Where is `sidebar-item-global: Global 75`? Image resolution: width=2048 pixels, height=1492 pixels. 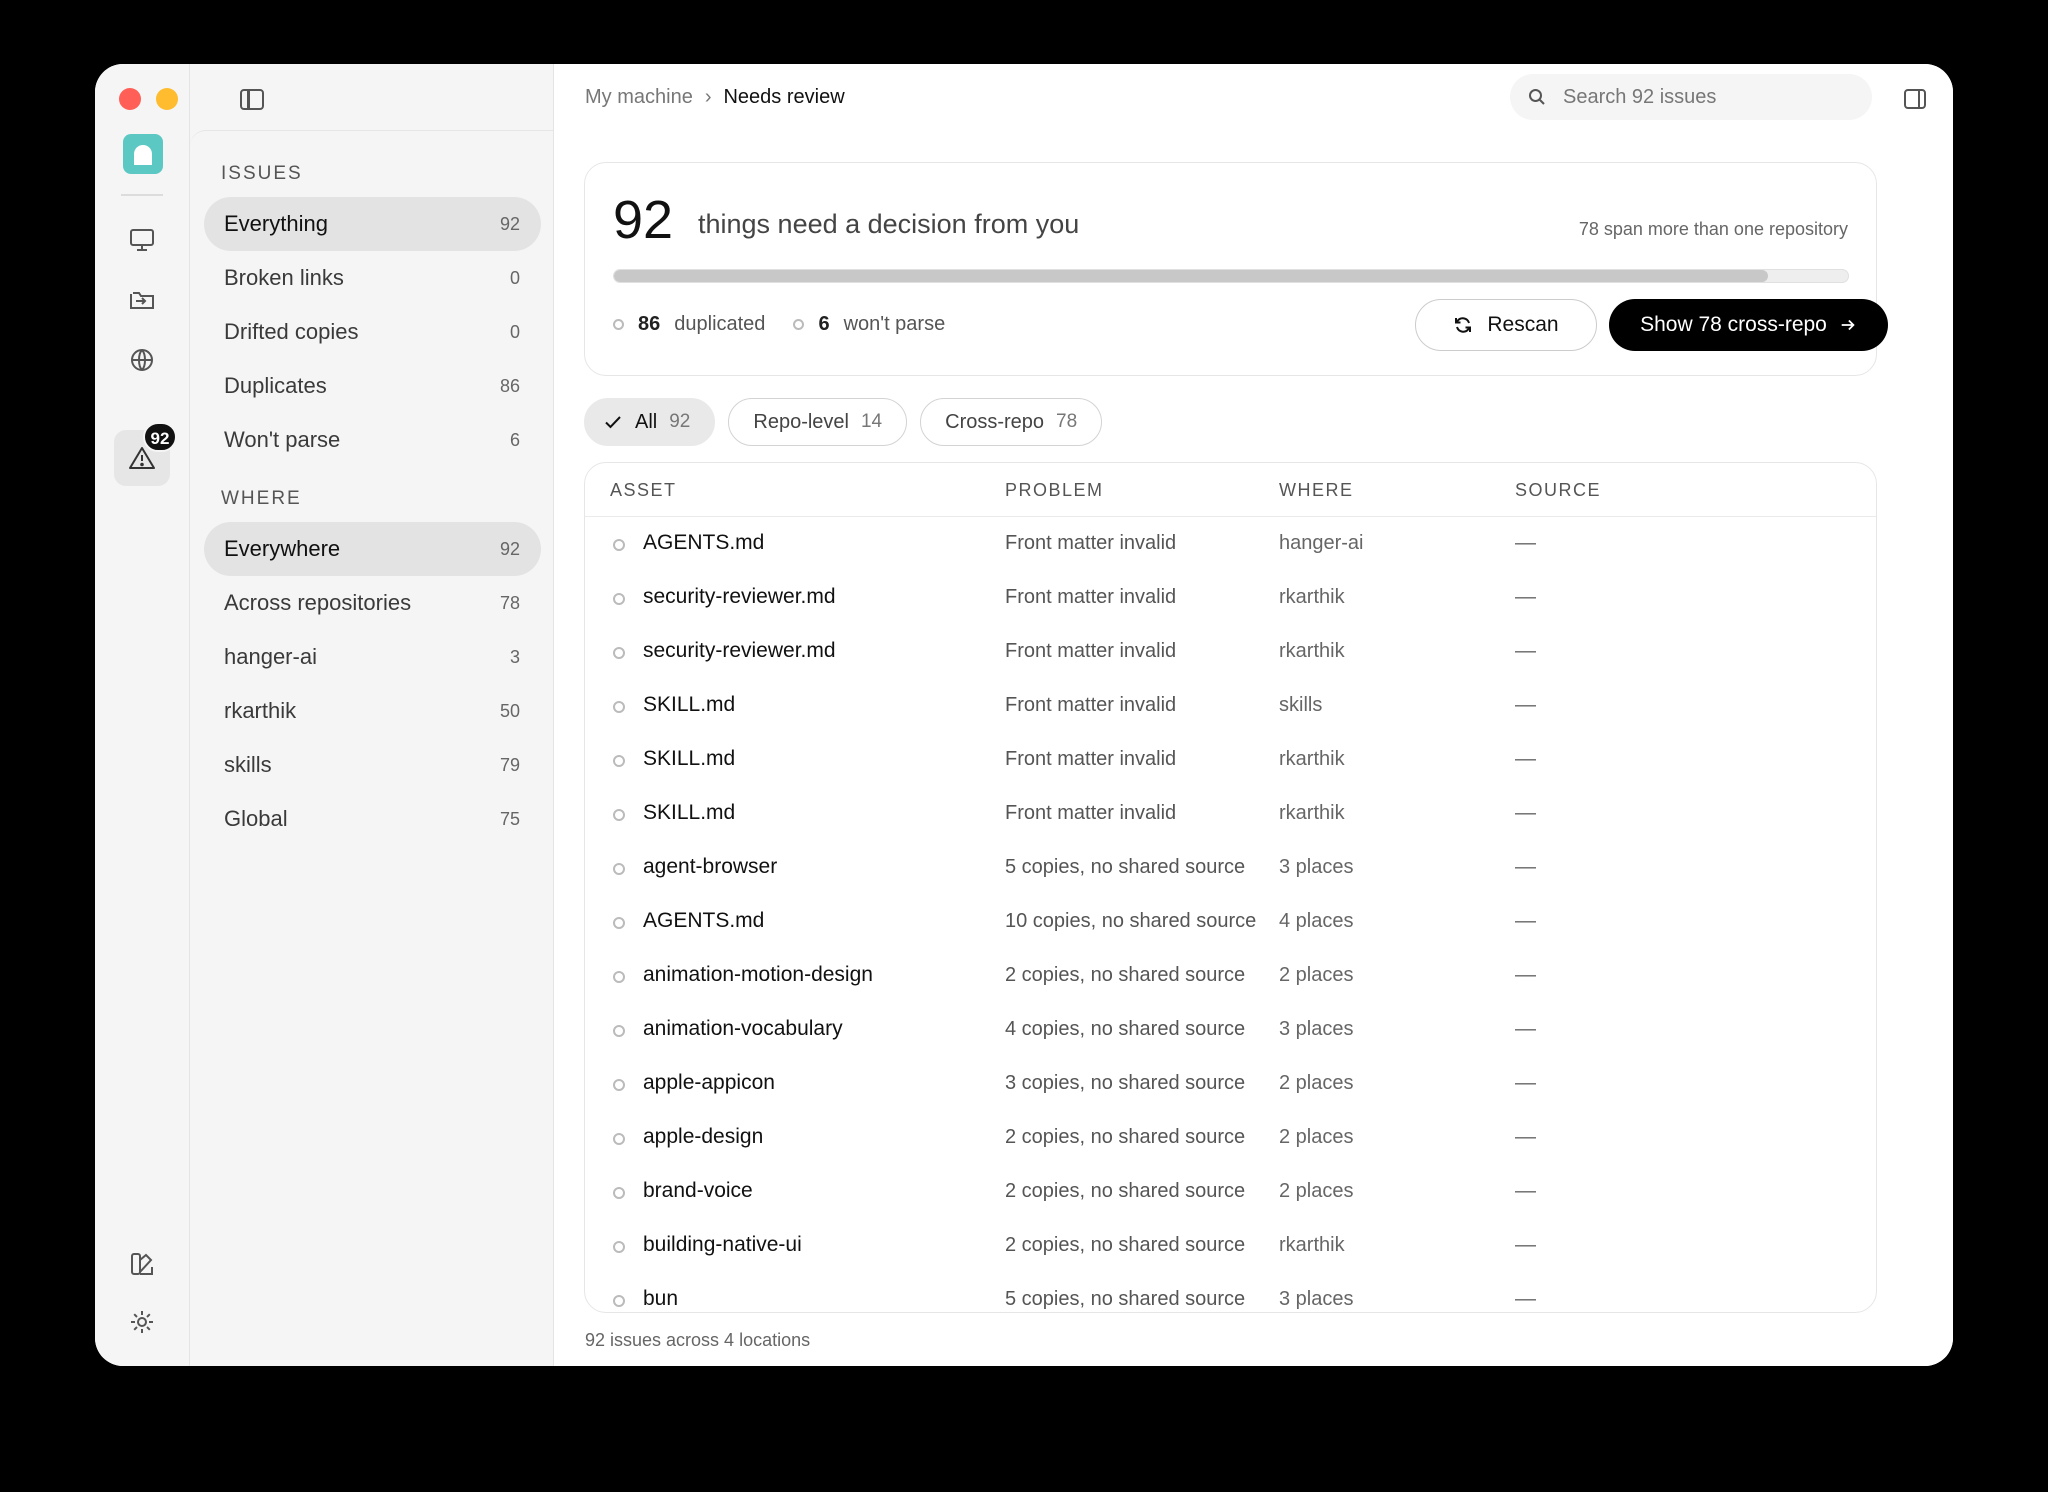
sidebar-item-global: Global 75 is located at coordinates (372, 819).